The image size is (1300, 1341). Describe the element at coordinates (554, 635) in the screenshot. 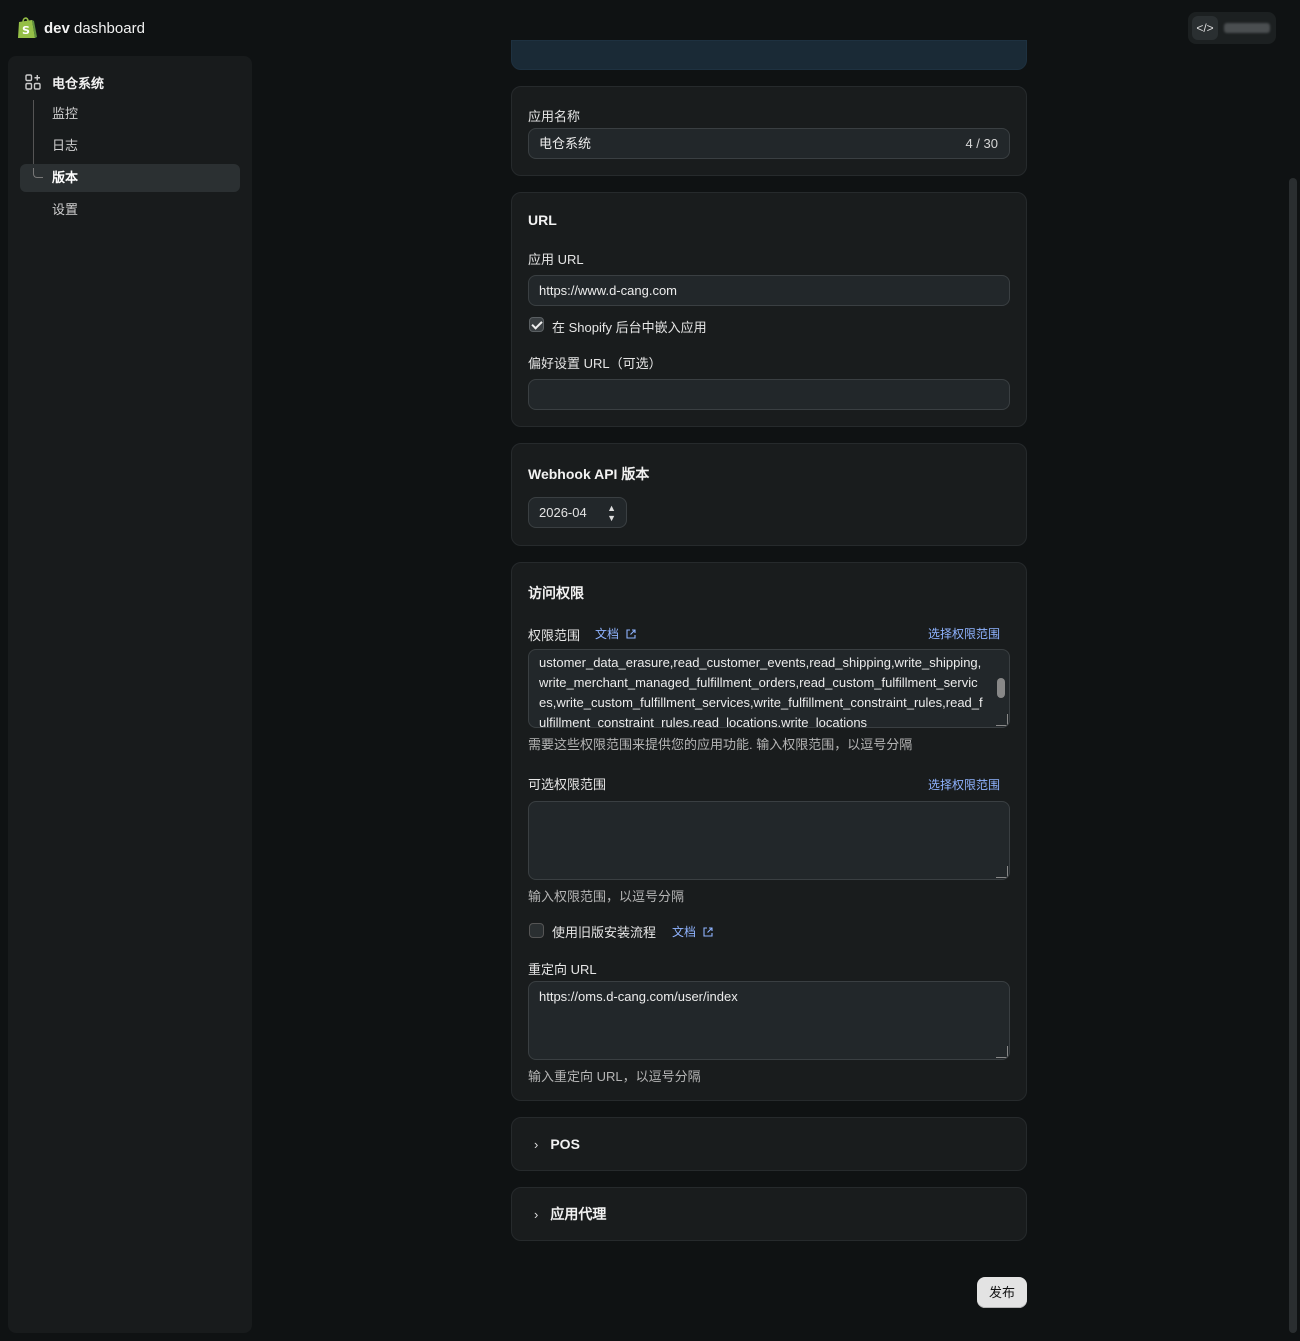

I see `scopes-label: 权限范围` at that location.